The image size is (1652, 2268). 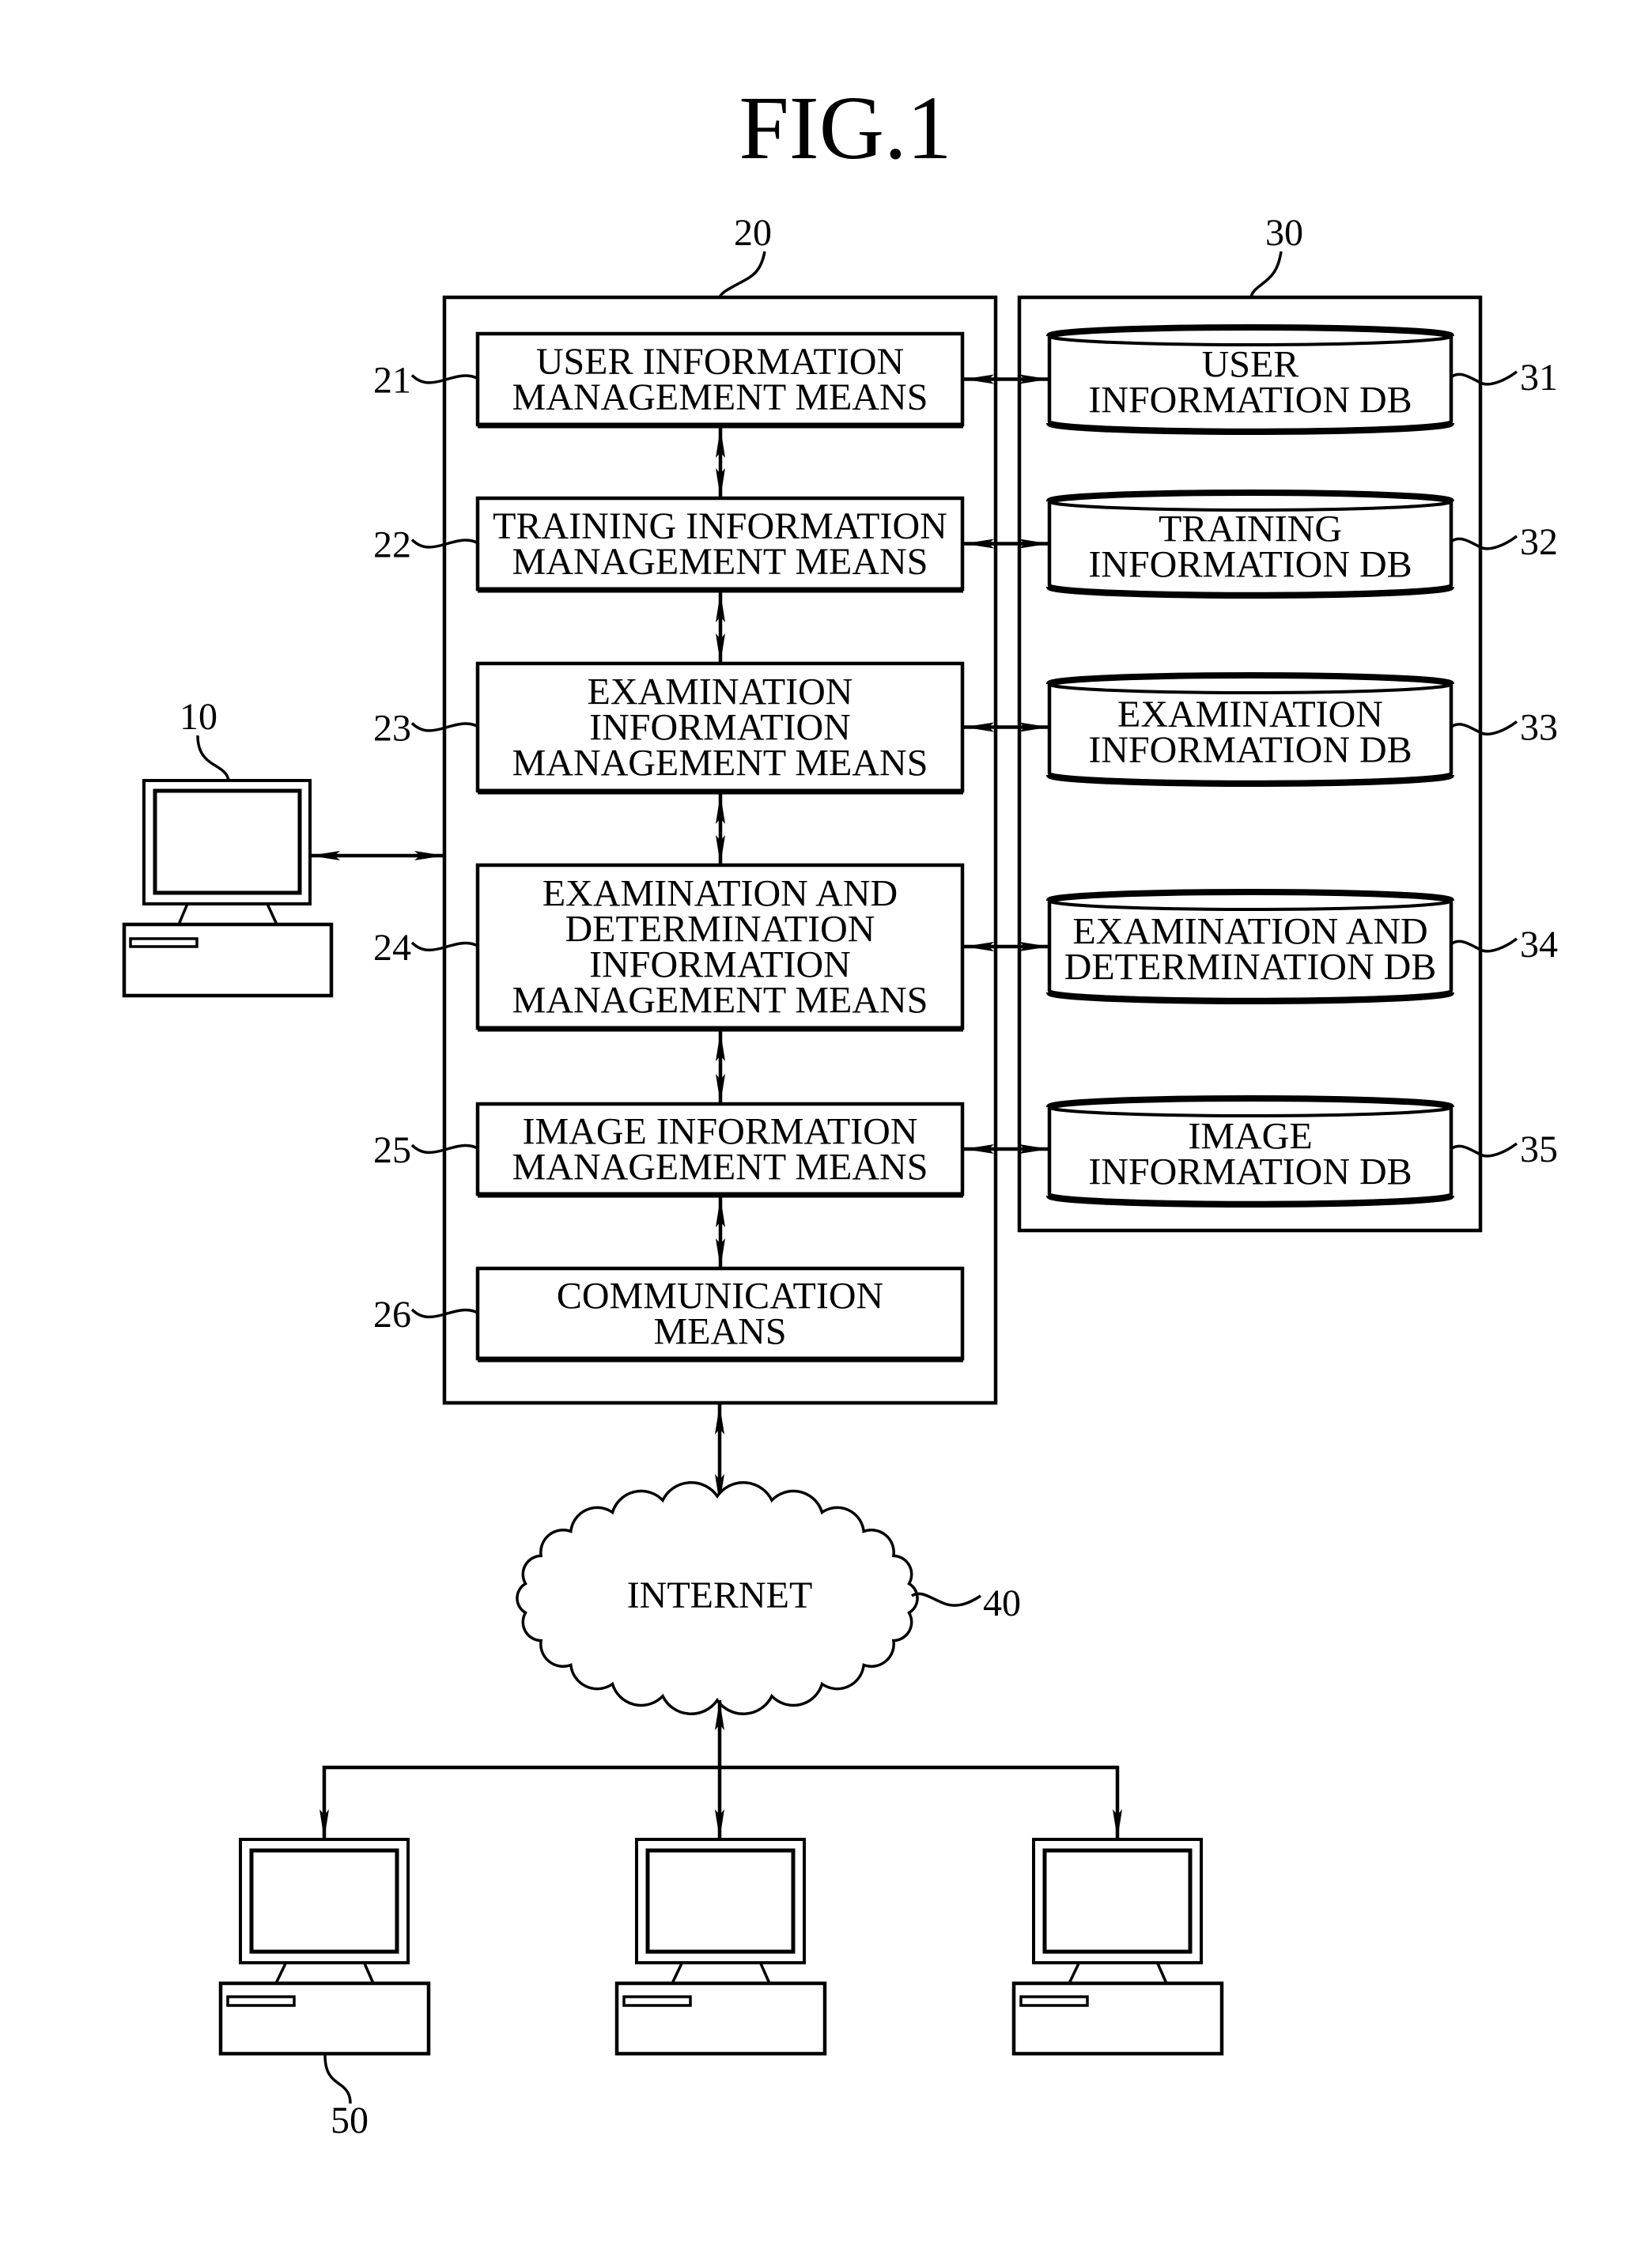 I want to click on figure-title: FIG.1, so click(x=845, y=127).